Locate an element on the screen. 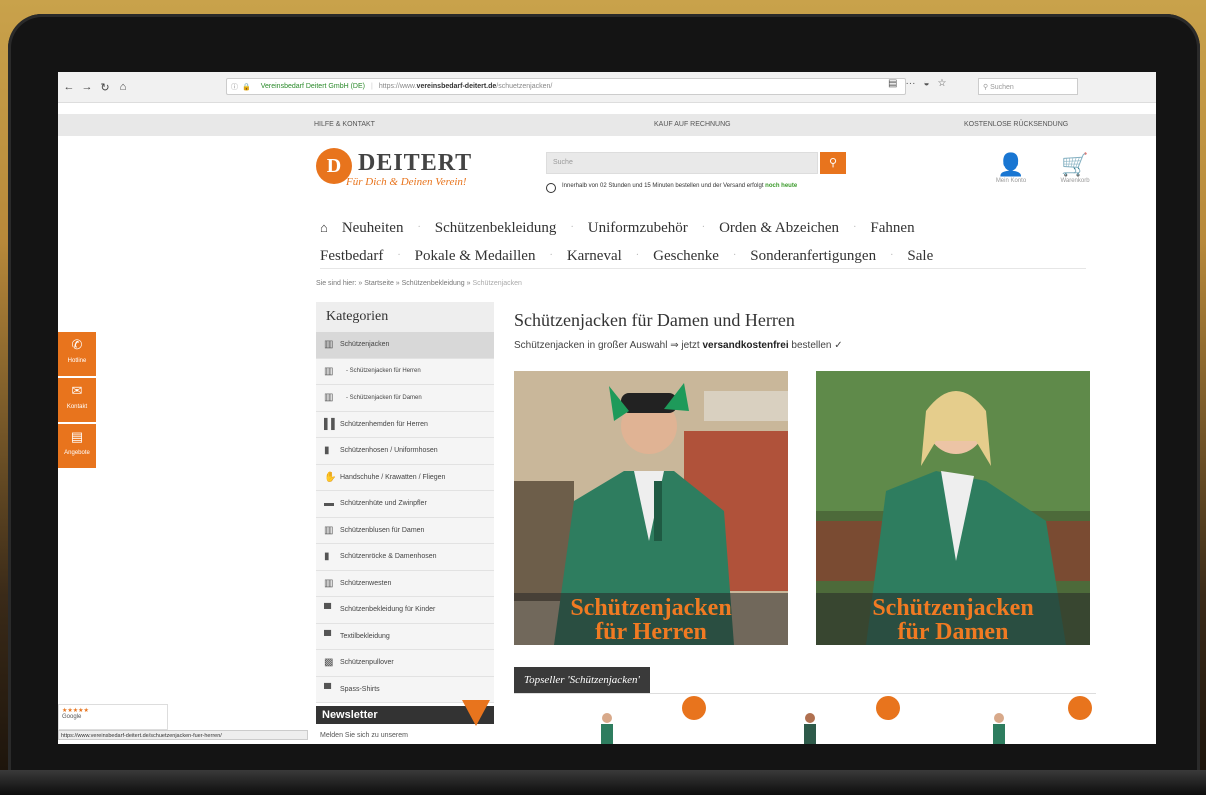  nav-item-neuheiten: Neuheiten is located at coordinates (373, 228).